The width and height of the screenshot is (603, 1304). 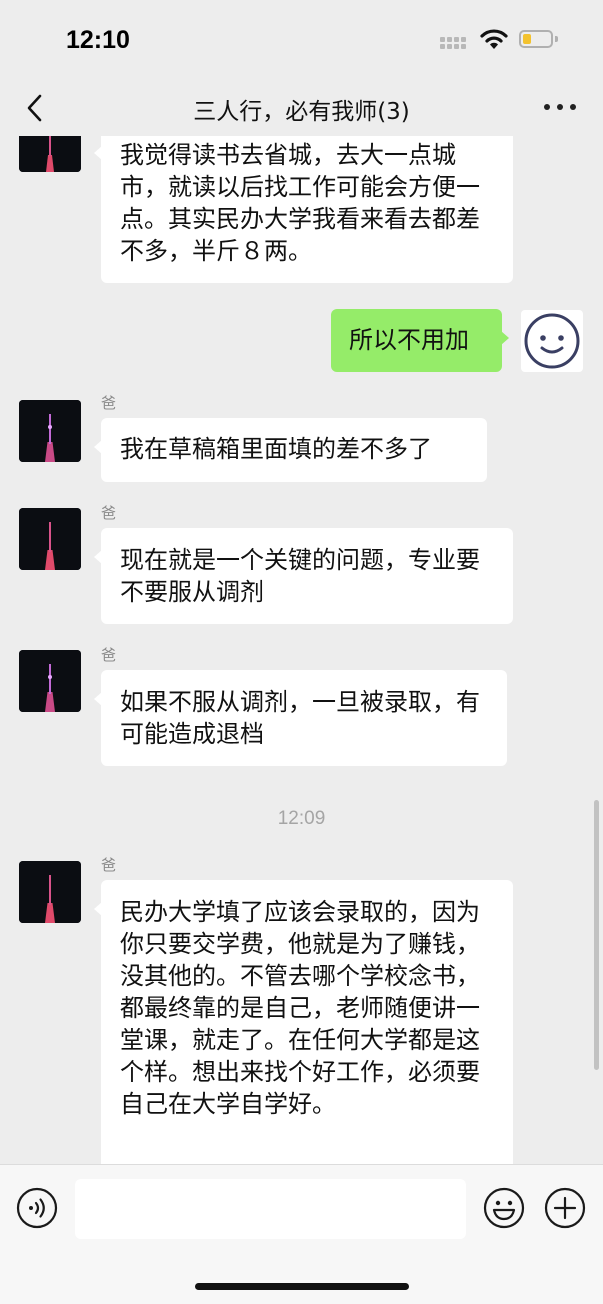 I want to click on emoji-icon, so click(x=504, y=1208).